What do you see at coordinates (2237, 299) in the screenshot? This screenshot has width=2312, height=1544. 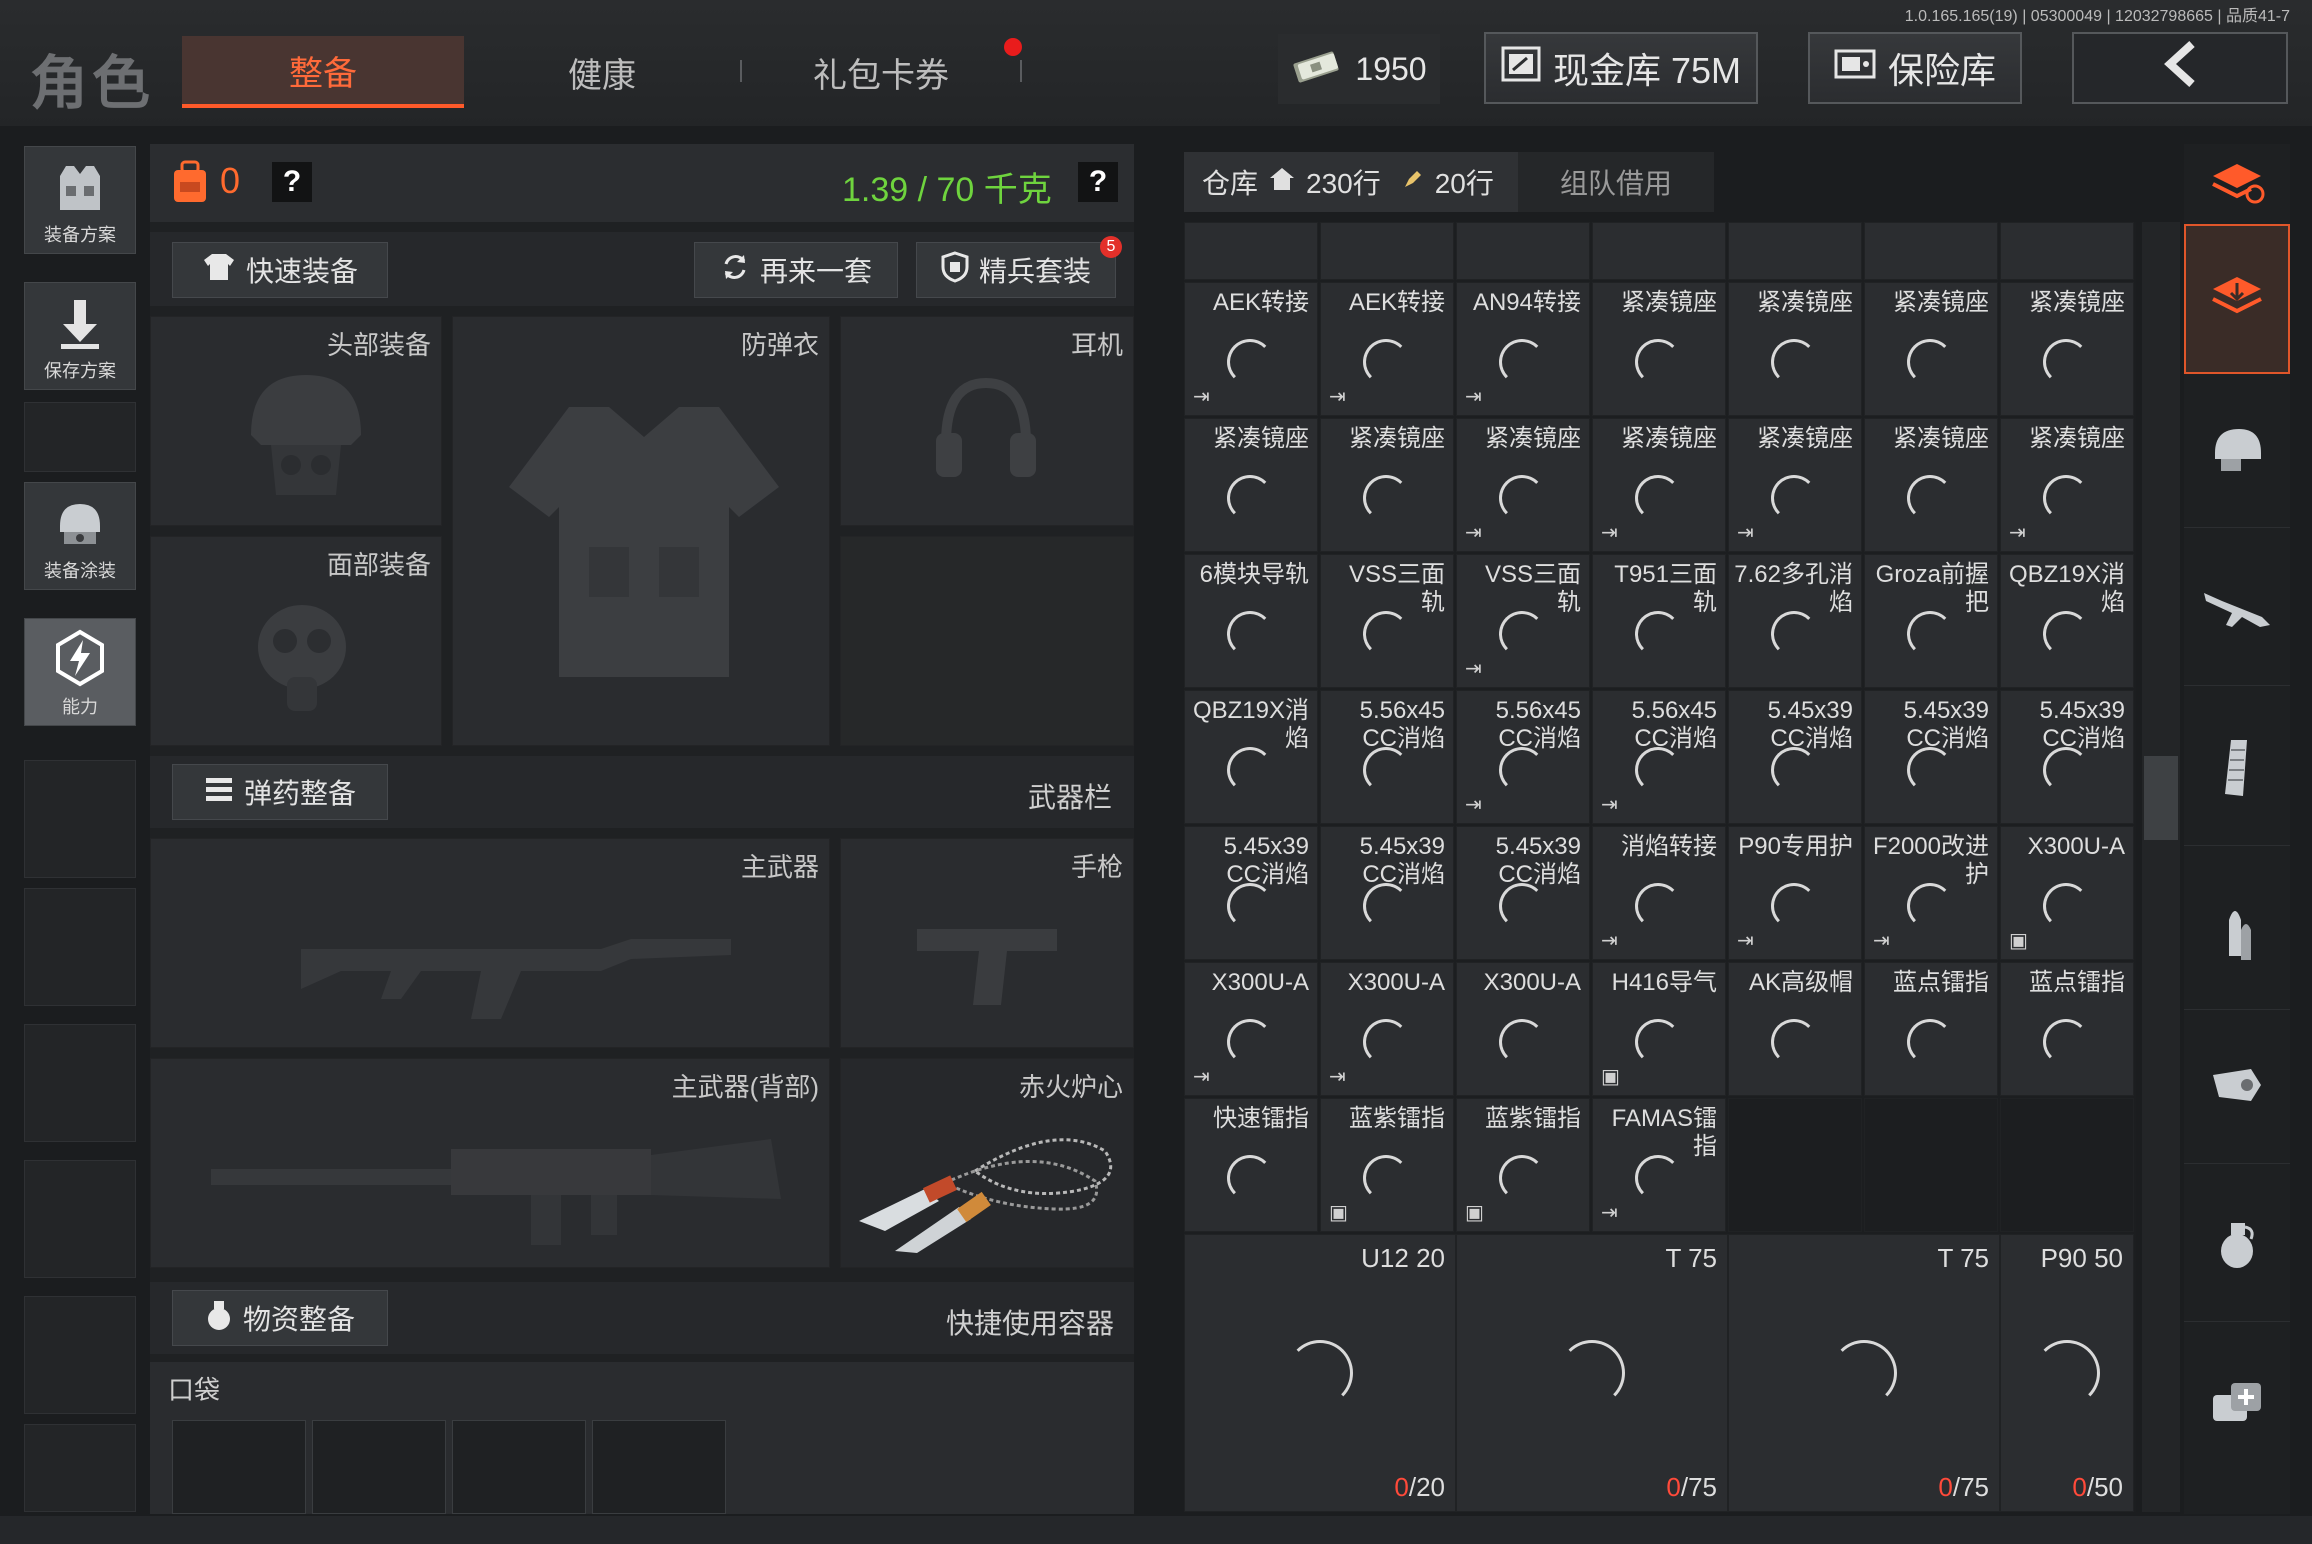 I see `category-all` at bounding box center [2237, 299].